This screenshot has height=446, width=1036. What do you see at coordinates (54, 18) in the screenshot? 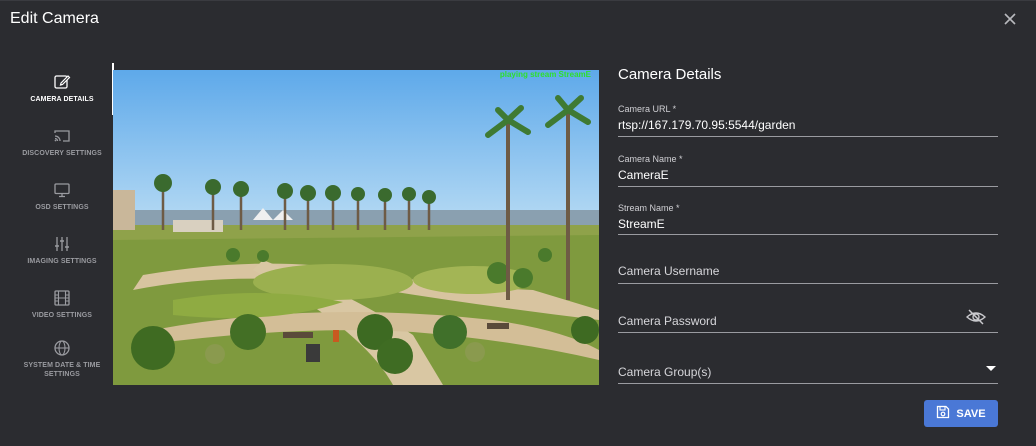
I see `dialog-title: Edit Camera` at bounding box center [54, 18].